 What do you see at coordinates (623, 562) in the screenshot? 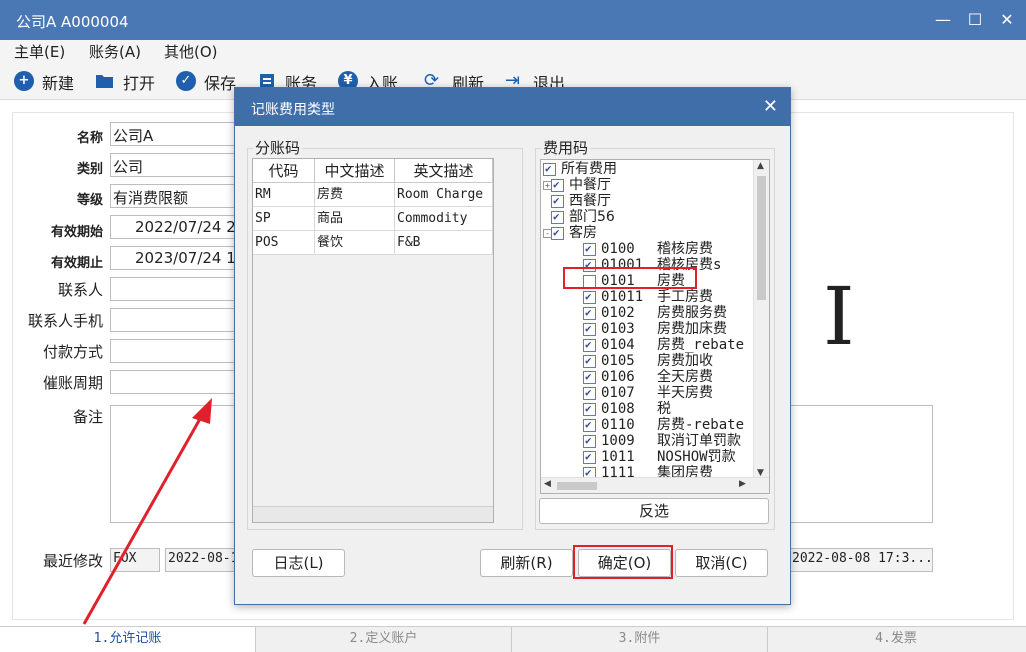
I see `ok-highlight-box` at bounding box center [623, 562].